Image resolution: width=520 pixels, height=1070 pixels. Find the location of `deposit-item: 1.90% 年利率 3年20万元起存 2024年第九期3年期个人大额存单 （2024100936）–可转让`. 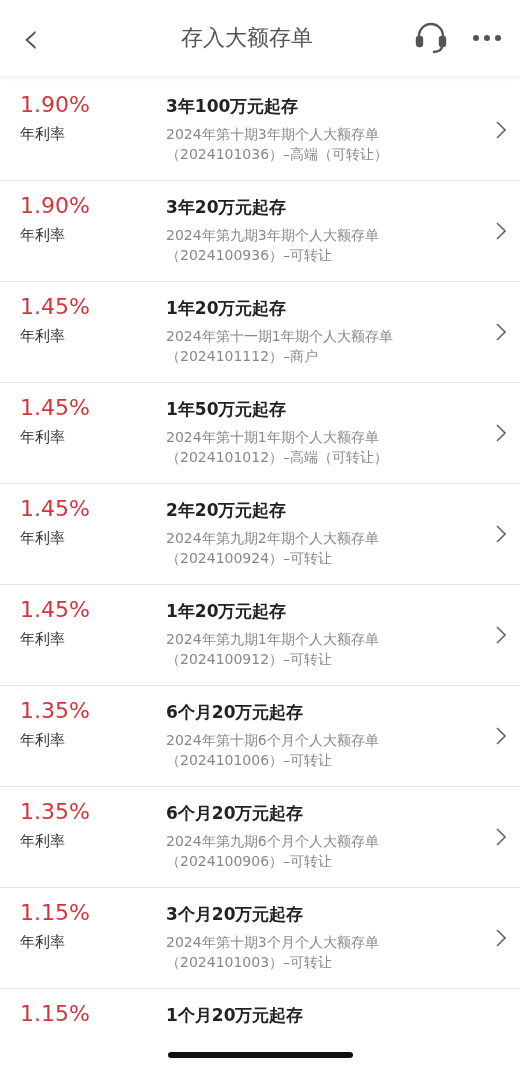

deposit-item: 1.90% 年利率 3年20万元起存 2024年第九期3年期个人大额存单 （2024100936）–可转让 is located at coordinates (260, 231).